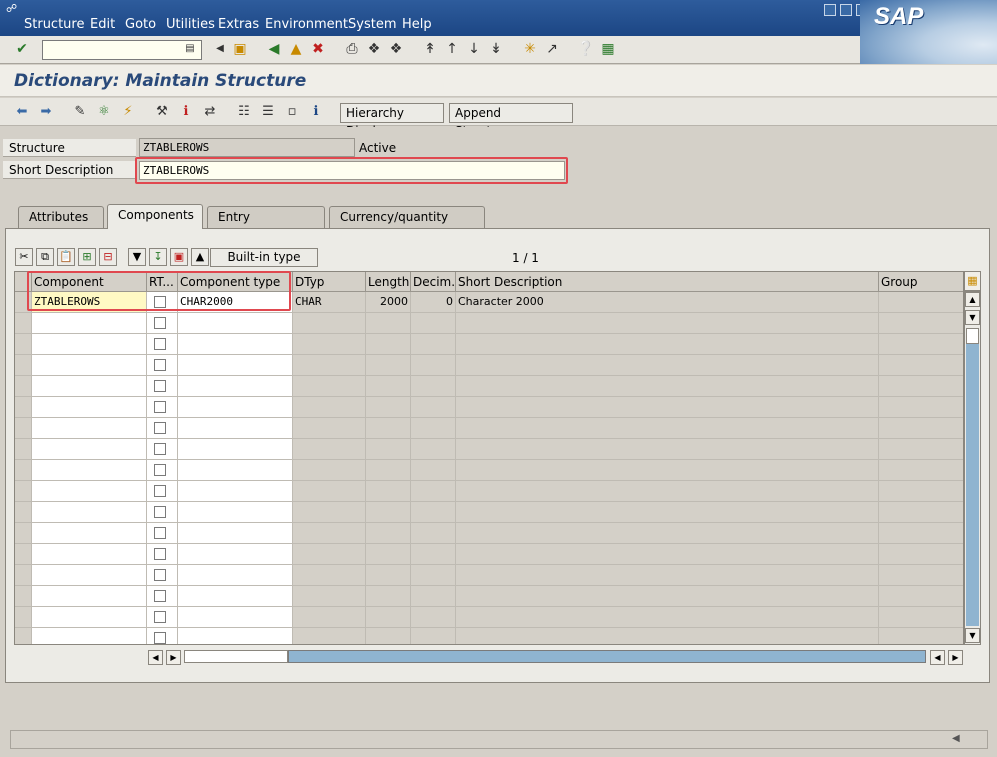  I want to click on window-icon: ▫, so click(292, 112).